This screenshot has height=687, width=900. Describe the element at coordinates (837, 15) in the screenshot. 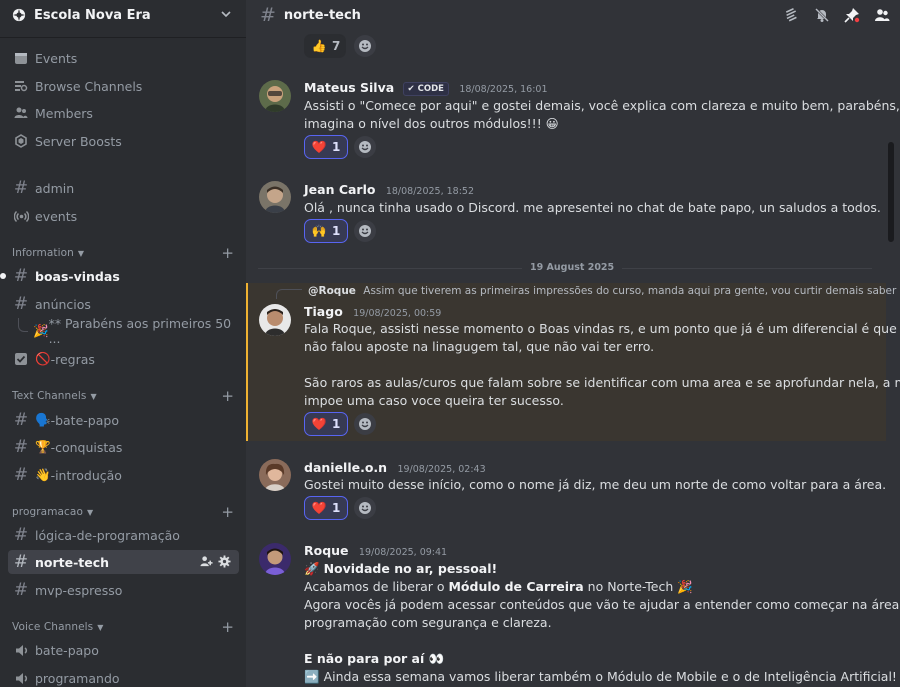

I see `header-toolbar` at that location.